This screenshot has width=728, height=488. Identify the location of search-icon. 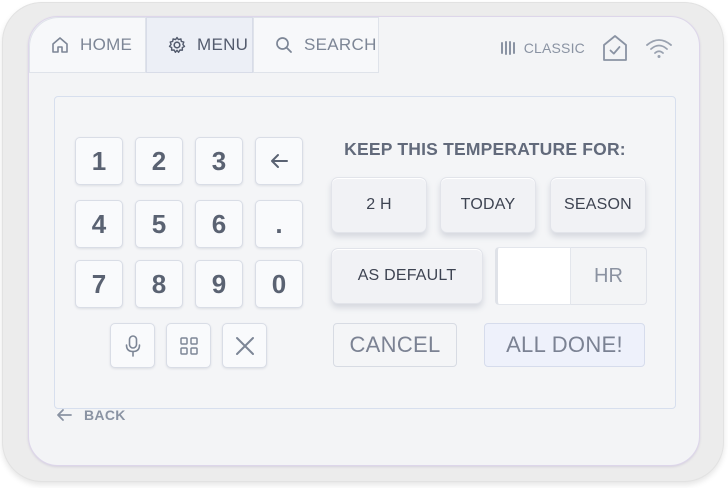
(284, 45).